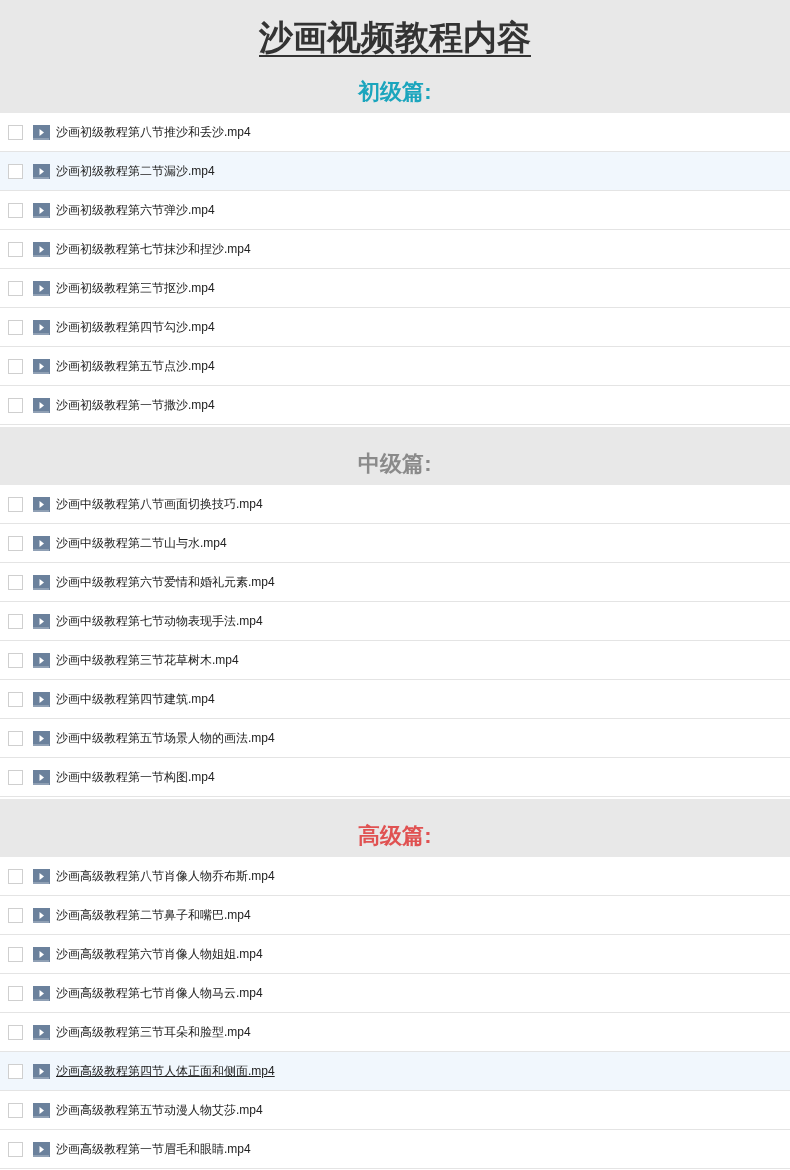  I want to click on file-name: 沙画初级教程第四节勾沙.mp4, so click(135, 327).